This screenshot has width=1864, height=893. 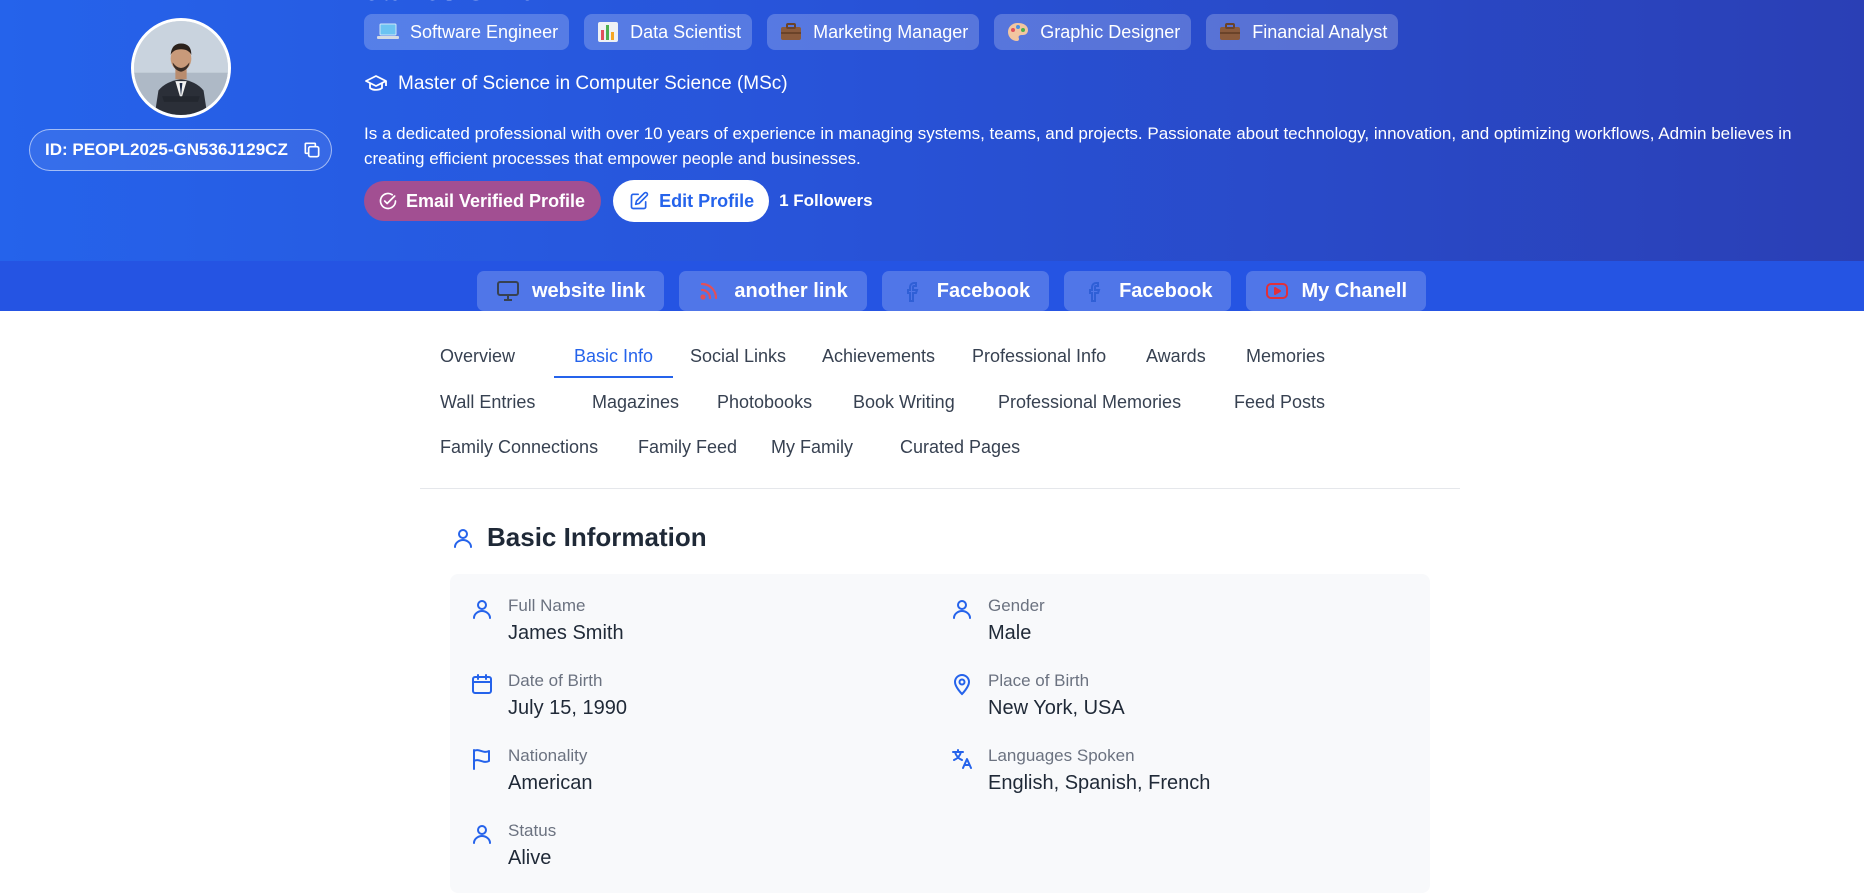 I want to click on copy-icon, so click(x=312, y=150).